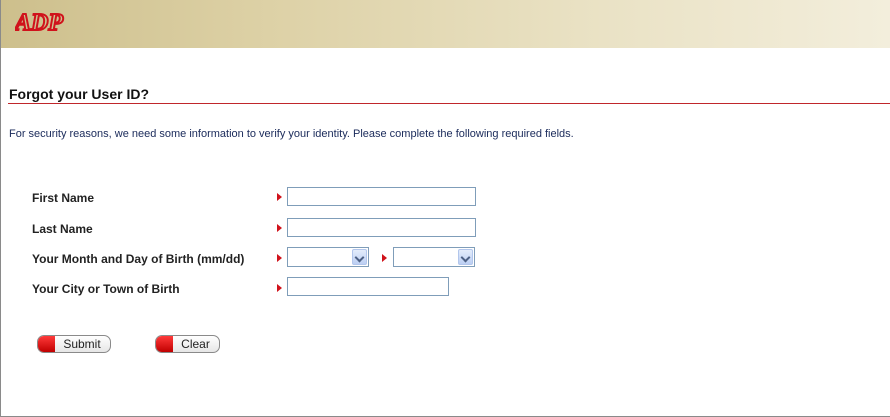 The image size is (890, 417). What do you see at coordinates (195, 344) in the screenshot?
I see `clear-button-label: Clear` at bounding box center [195, 344].